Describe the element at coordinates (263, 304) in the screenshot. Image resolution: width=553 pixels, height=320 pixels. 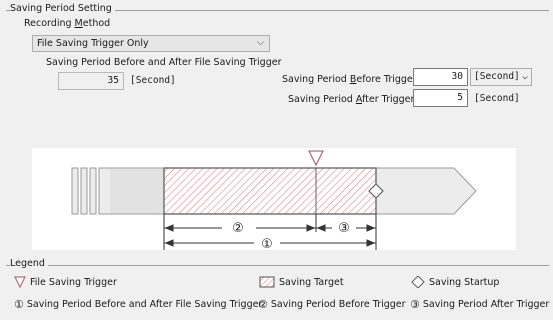
I see `circled-2-icon: ②` at that location.